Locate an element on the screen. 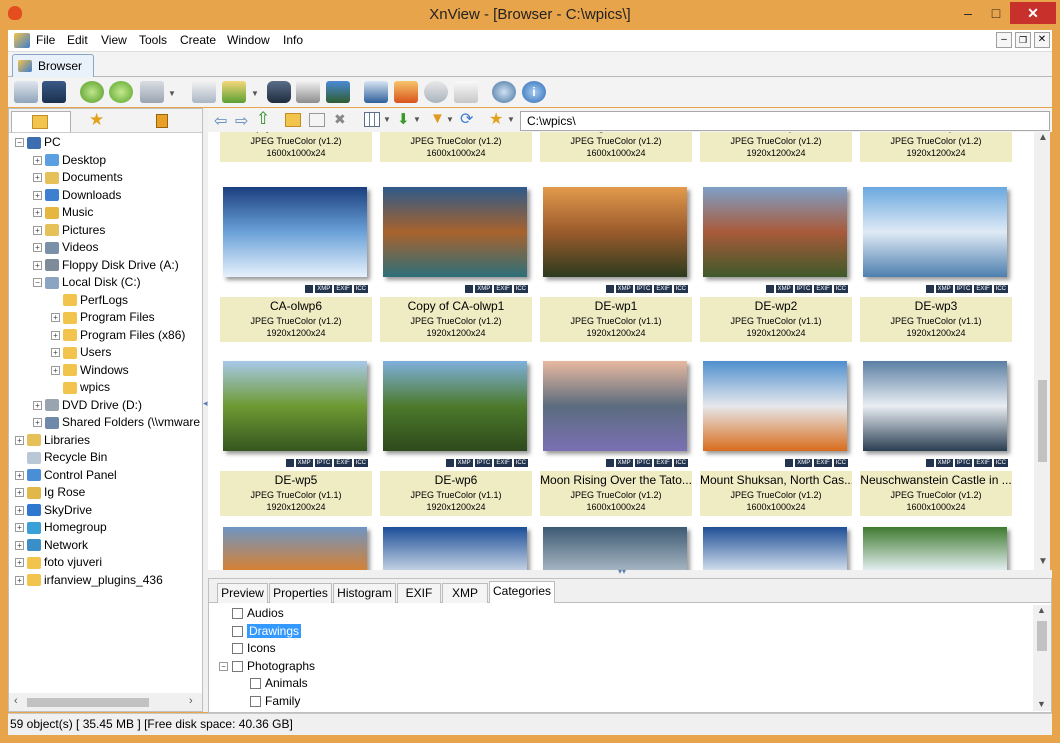  view-mode-icon is located at coordinates (372, 119).